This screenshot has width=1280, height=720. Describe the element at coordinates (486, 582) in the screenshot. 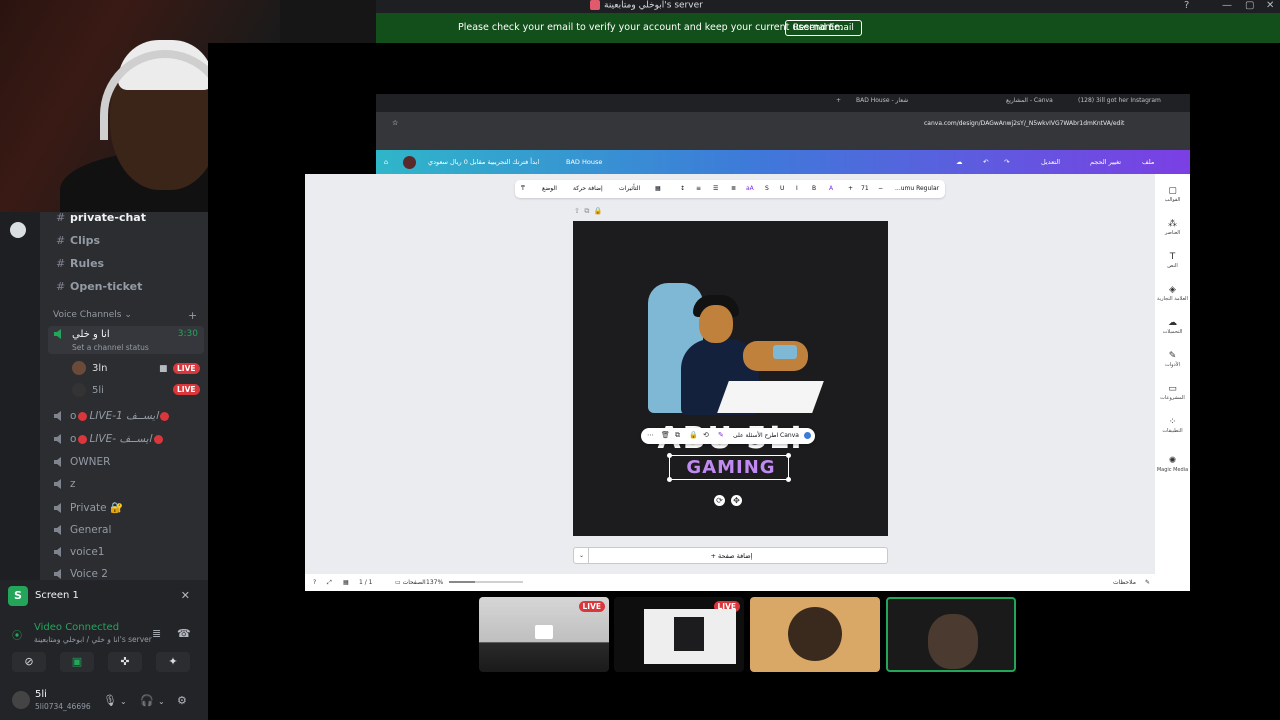

I see `zoom-slider` at that location.